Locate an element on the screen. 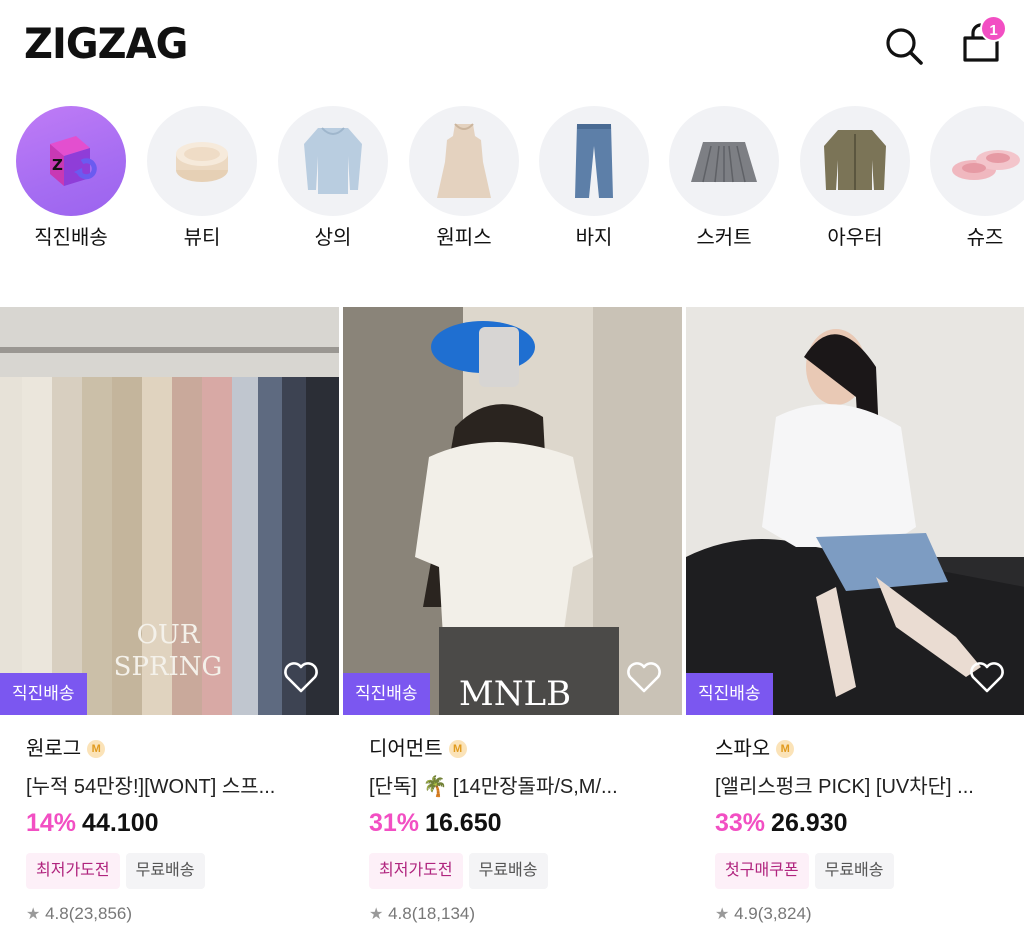  jacket-icon is located at coordinates (855, 160).